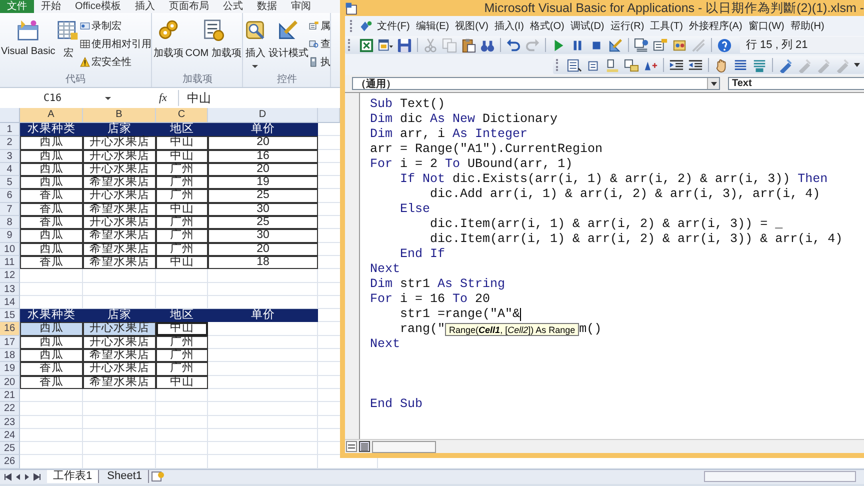 This screenshot has width=864, height=486. What do you see at coordinates (10, 435) in the screenshot?
I see `row-header: 24` at bounding box center [10, 435].